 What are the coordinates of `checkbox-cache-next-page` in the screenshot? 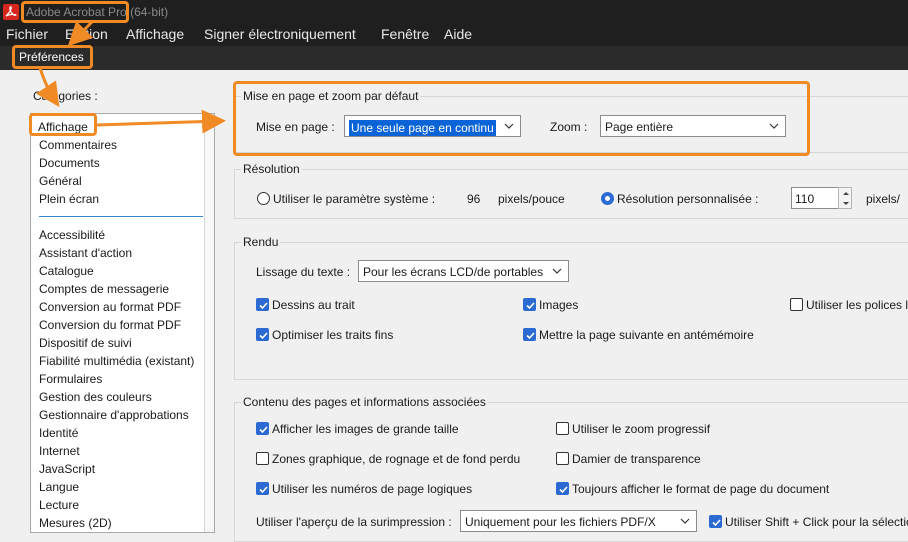 It's located at (529, 334).